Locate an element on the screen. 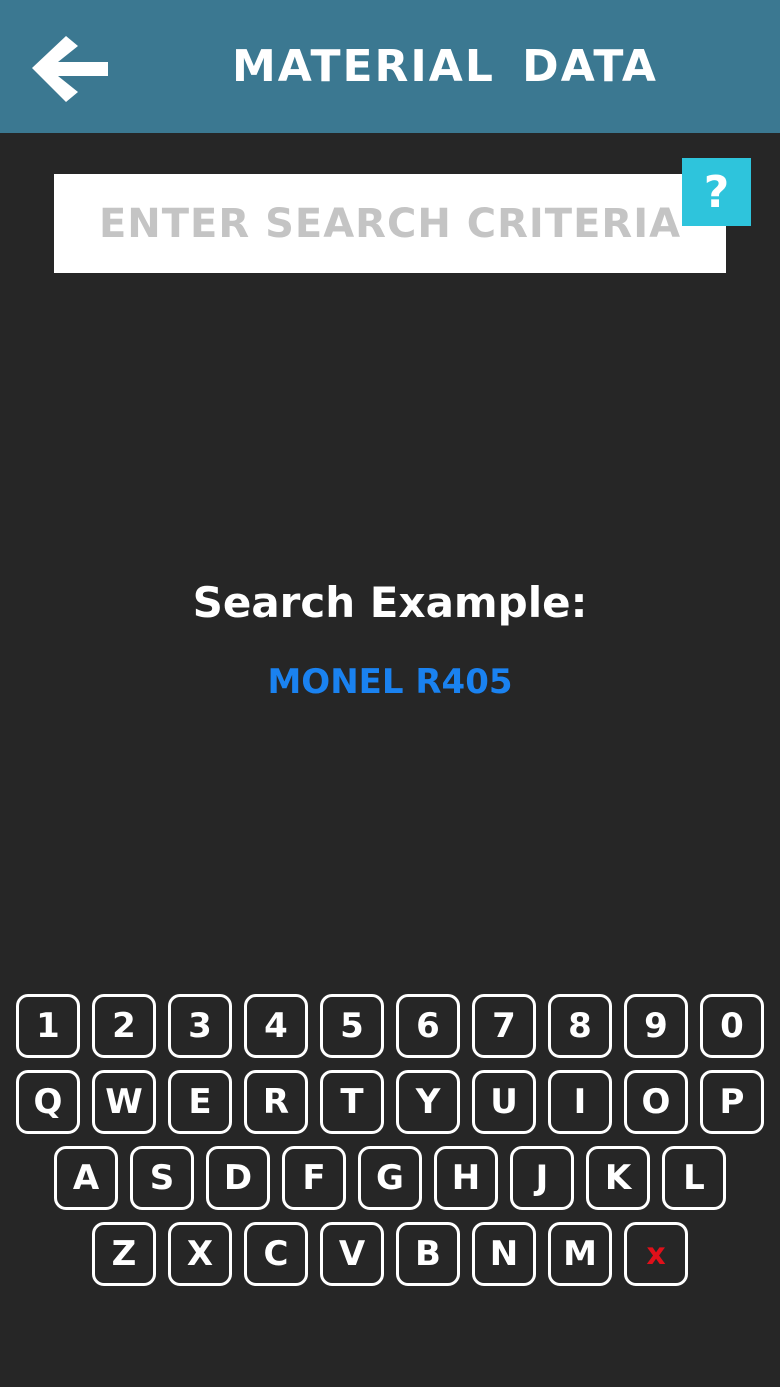 The height and width of the screenshot is (1387, 780). delete-key: x is located at coordinates (656, 1254).